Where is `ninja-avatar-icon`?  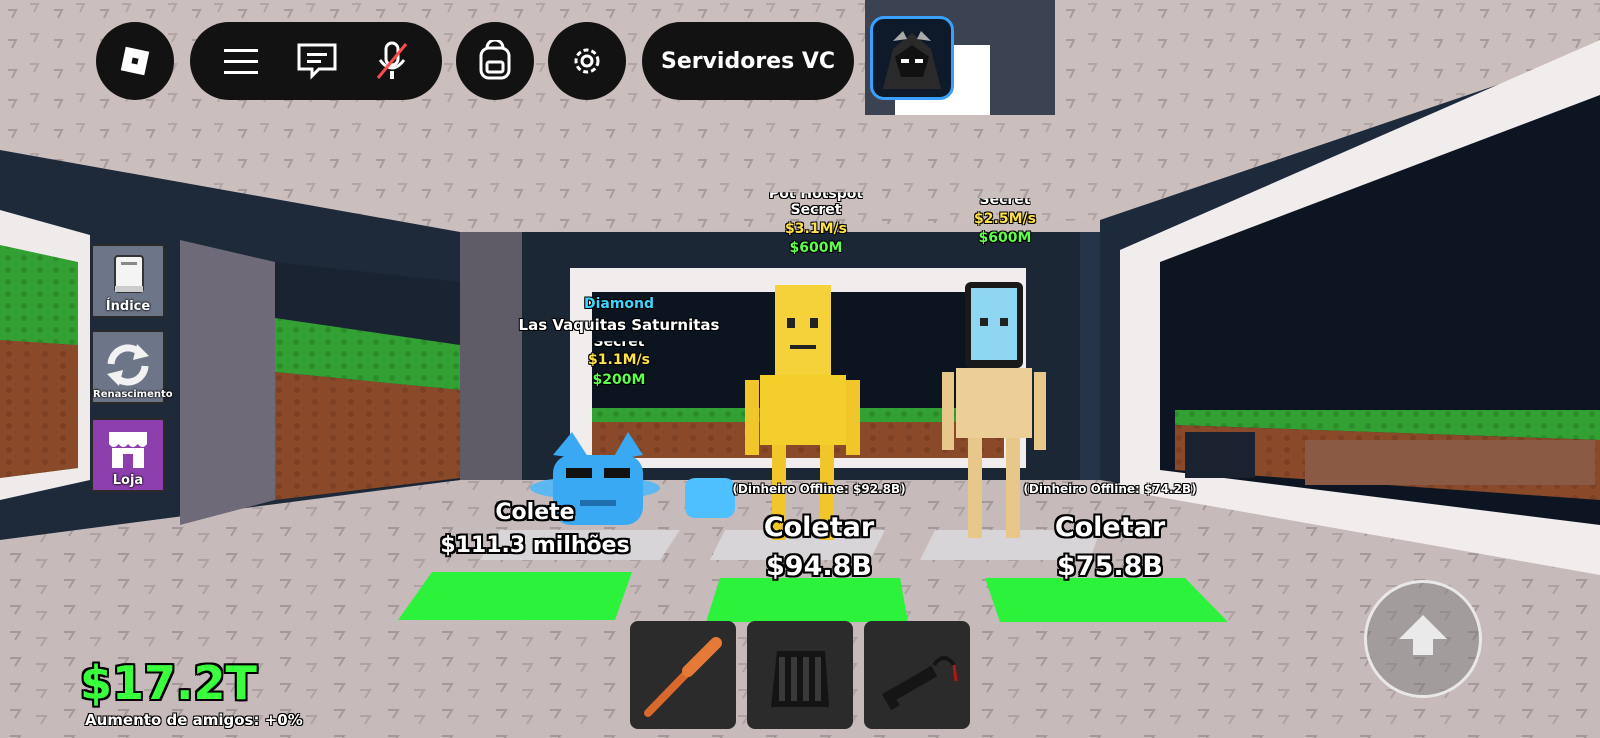
ninja-avatar-icon is located at coordinates (912, 60).